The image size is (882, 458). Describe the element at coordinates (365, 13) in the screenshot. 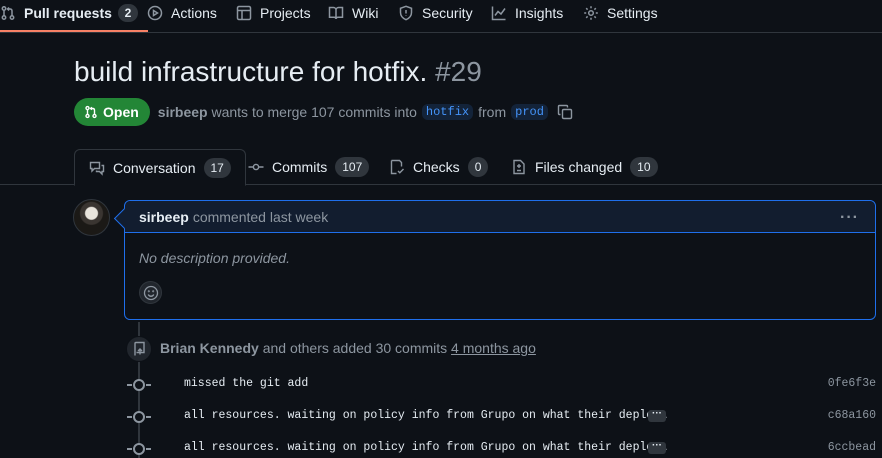

I see `nav-item-label: Wiki` at that location.